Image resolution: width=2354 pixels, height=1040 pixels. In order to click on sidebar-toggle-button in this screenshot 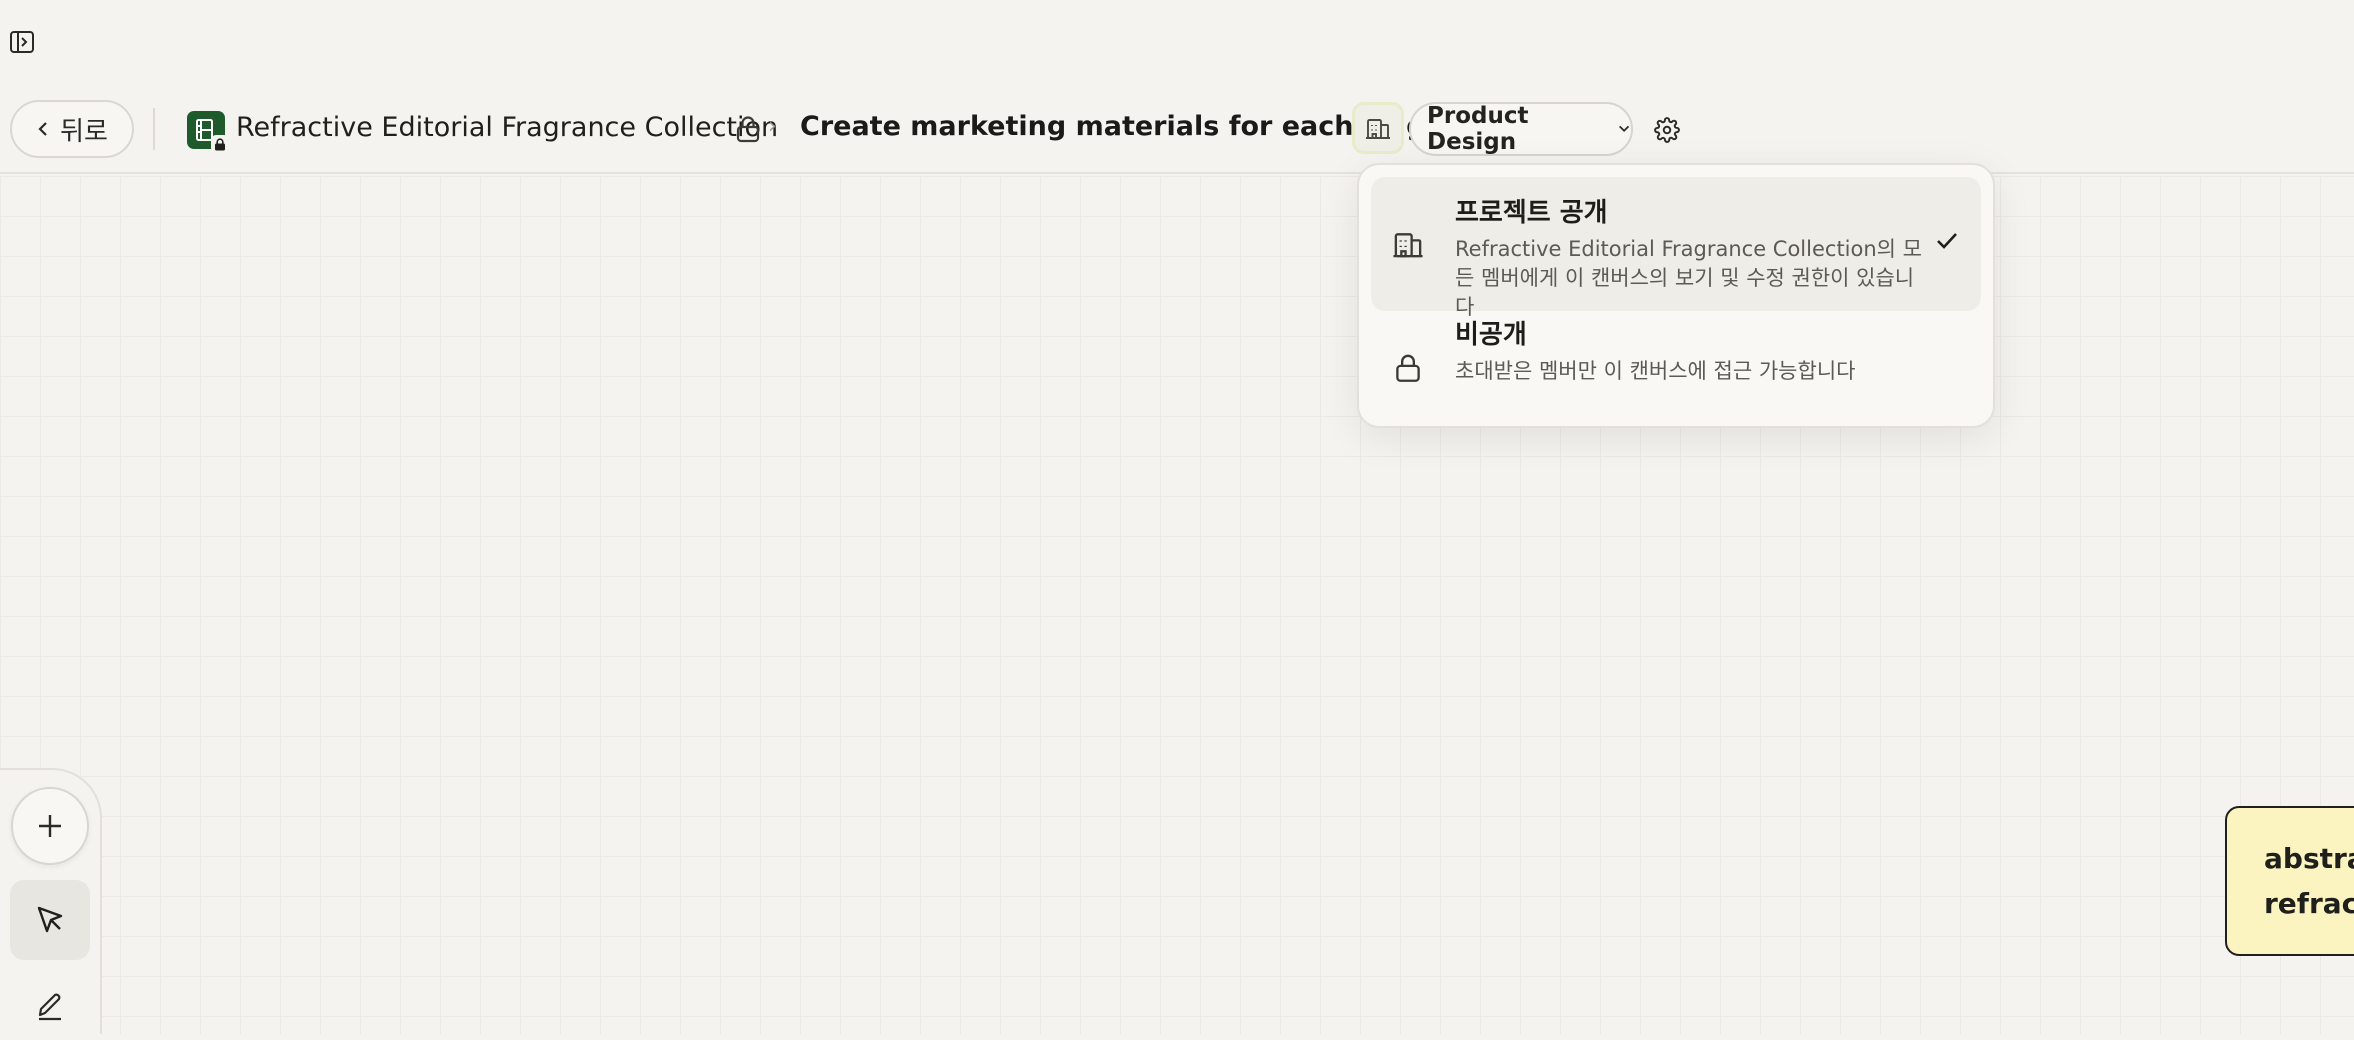, I will do `click(22, 42)`.